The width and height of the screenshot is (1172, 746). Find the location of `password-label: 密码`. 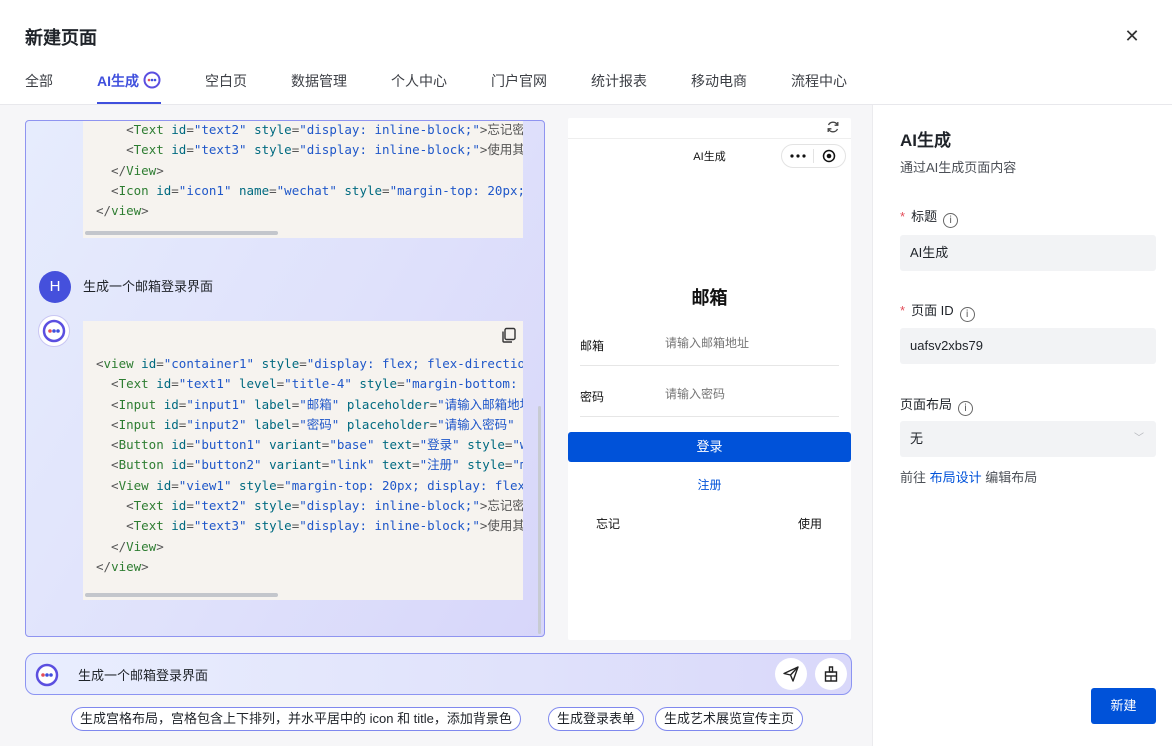

password-label: 密码 is located at coordinates (592, 397).